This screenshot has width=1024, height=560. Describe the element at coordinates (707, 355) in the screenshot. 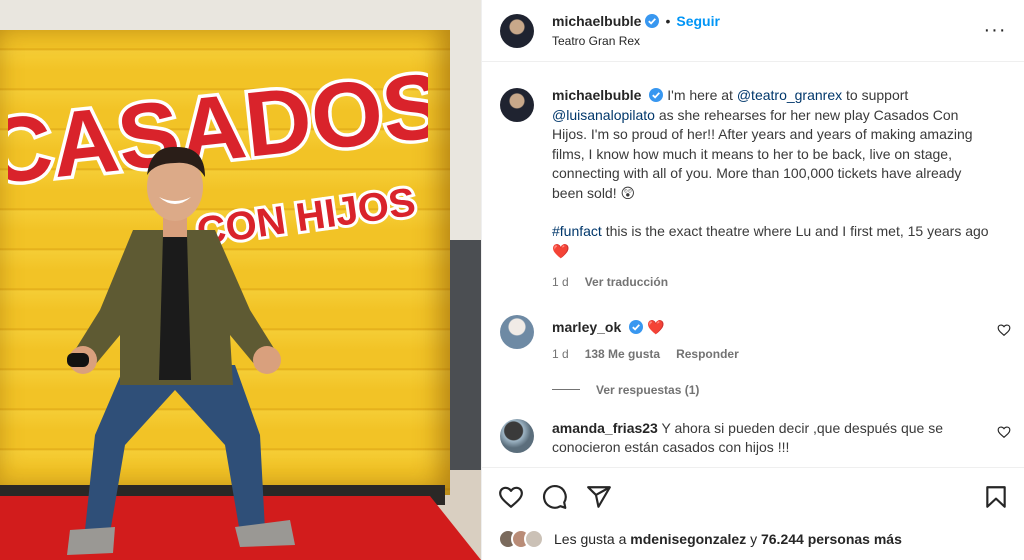

I see `reply-button: Responder` at that location.